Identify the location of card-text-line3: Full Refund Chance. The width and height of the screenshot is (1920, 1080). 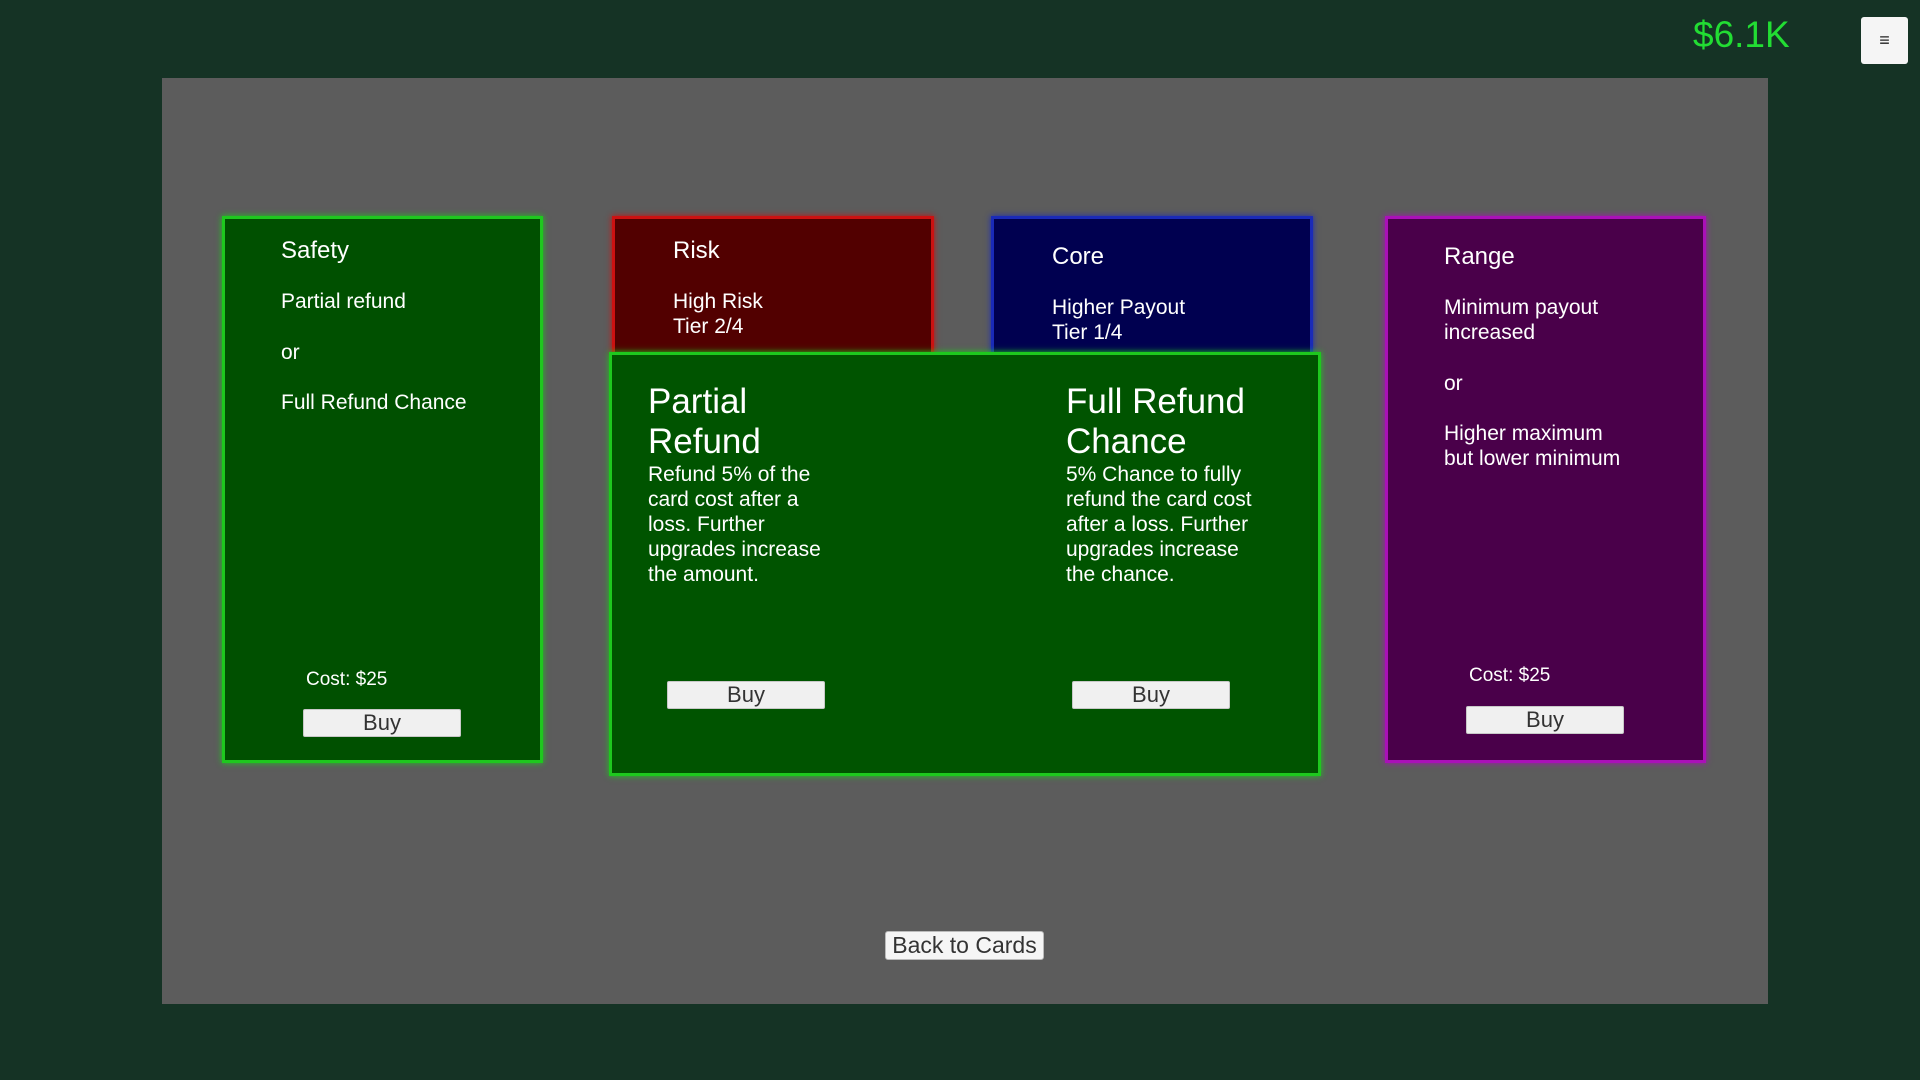
(374, 402).